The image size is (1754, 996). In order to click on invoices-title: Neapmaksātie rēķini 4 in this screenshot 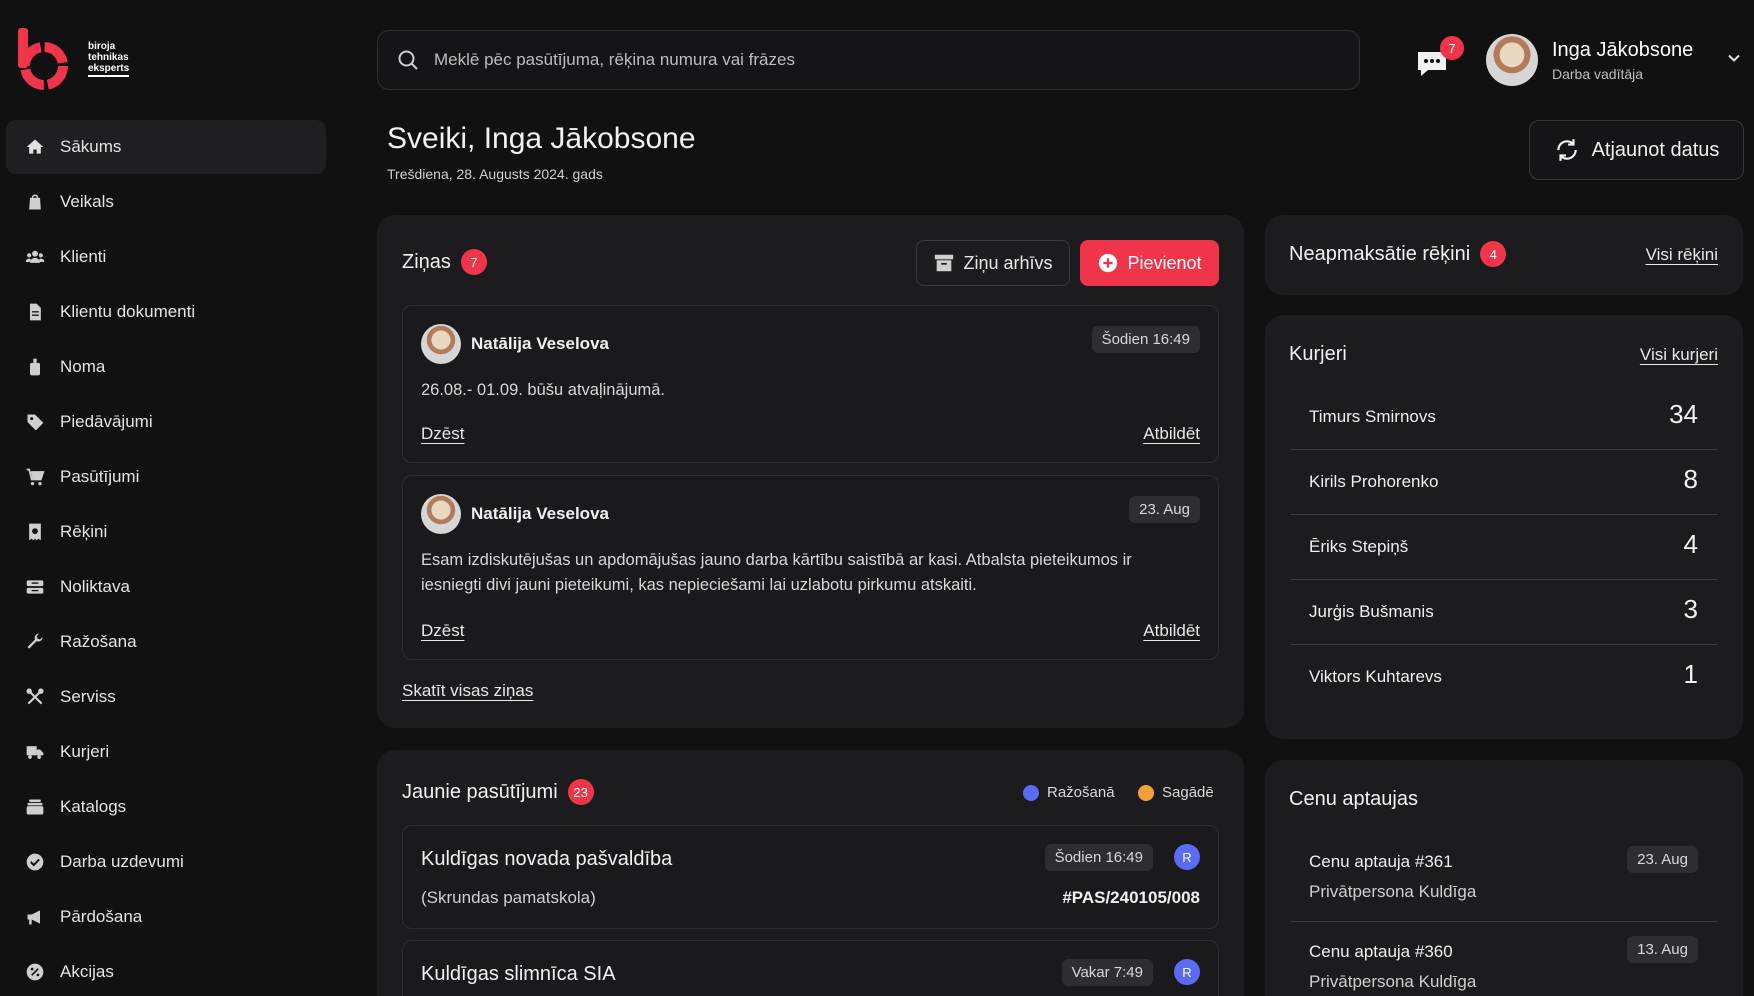, I will do `click(1398, 254)`.